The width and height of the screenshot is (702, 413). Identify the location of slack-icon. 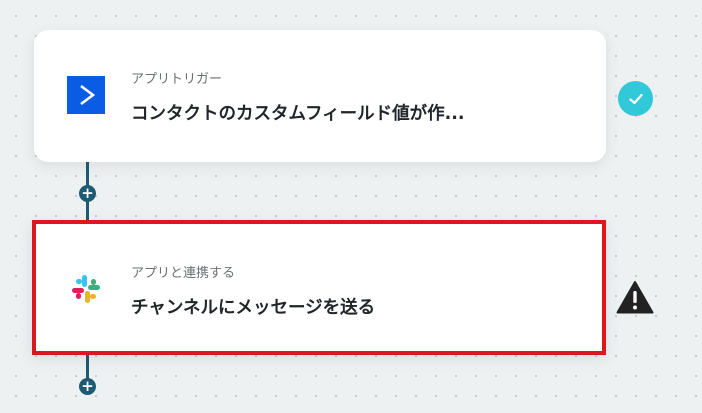
(86, 289).